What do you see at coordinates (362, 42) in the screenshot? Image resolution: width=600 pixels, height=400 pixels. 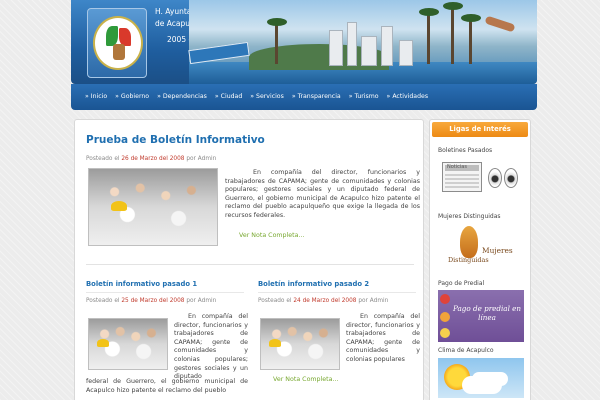 I see `header-banner-photo` at bounding box center [362, 42].